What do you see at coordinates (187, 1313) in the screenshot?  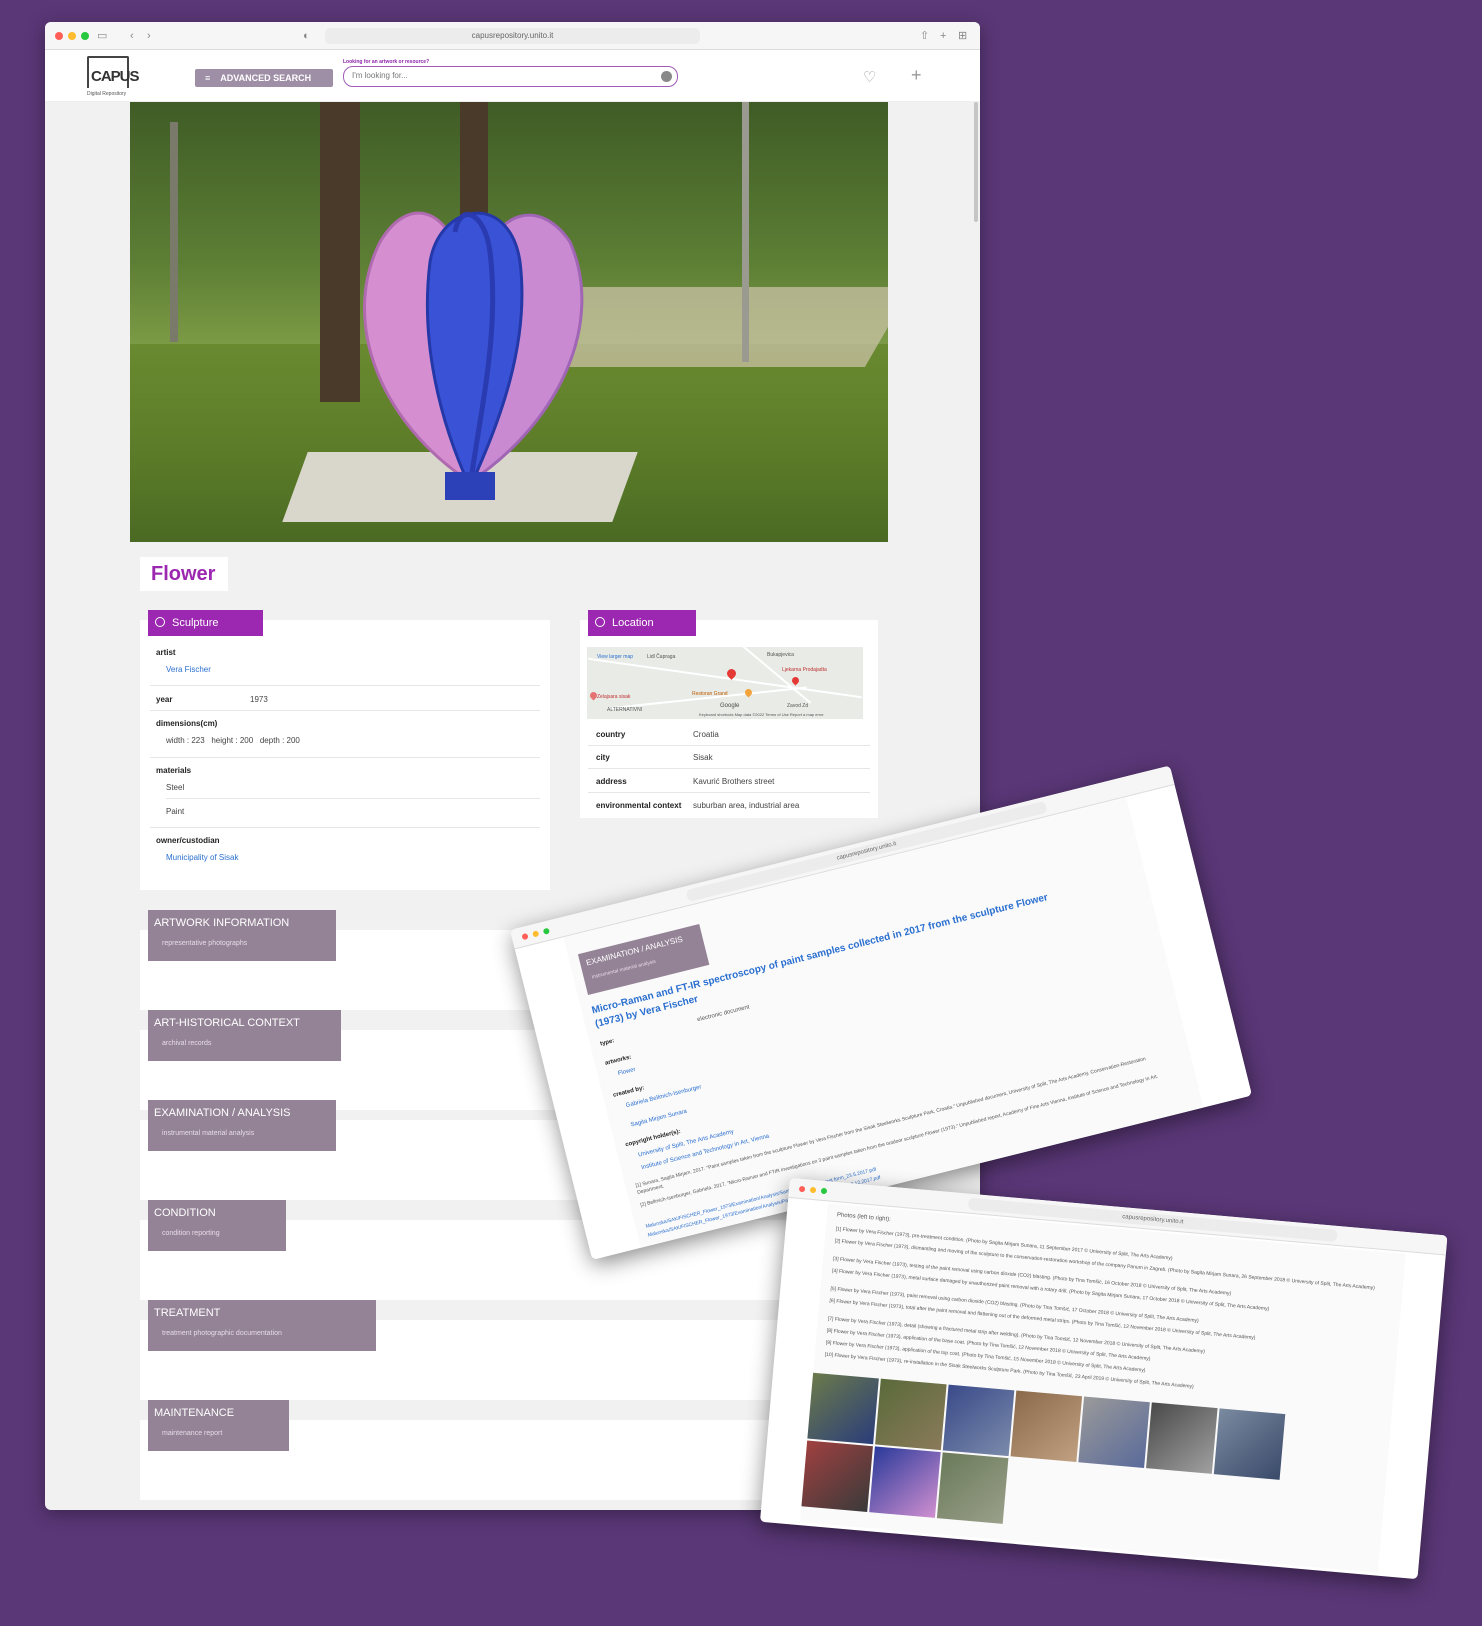 I see `section-title: TREATMENT` at bounding box center [187, 1313].